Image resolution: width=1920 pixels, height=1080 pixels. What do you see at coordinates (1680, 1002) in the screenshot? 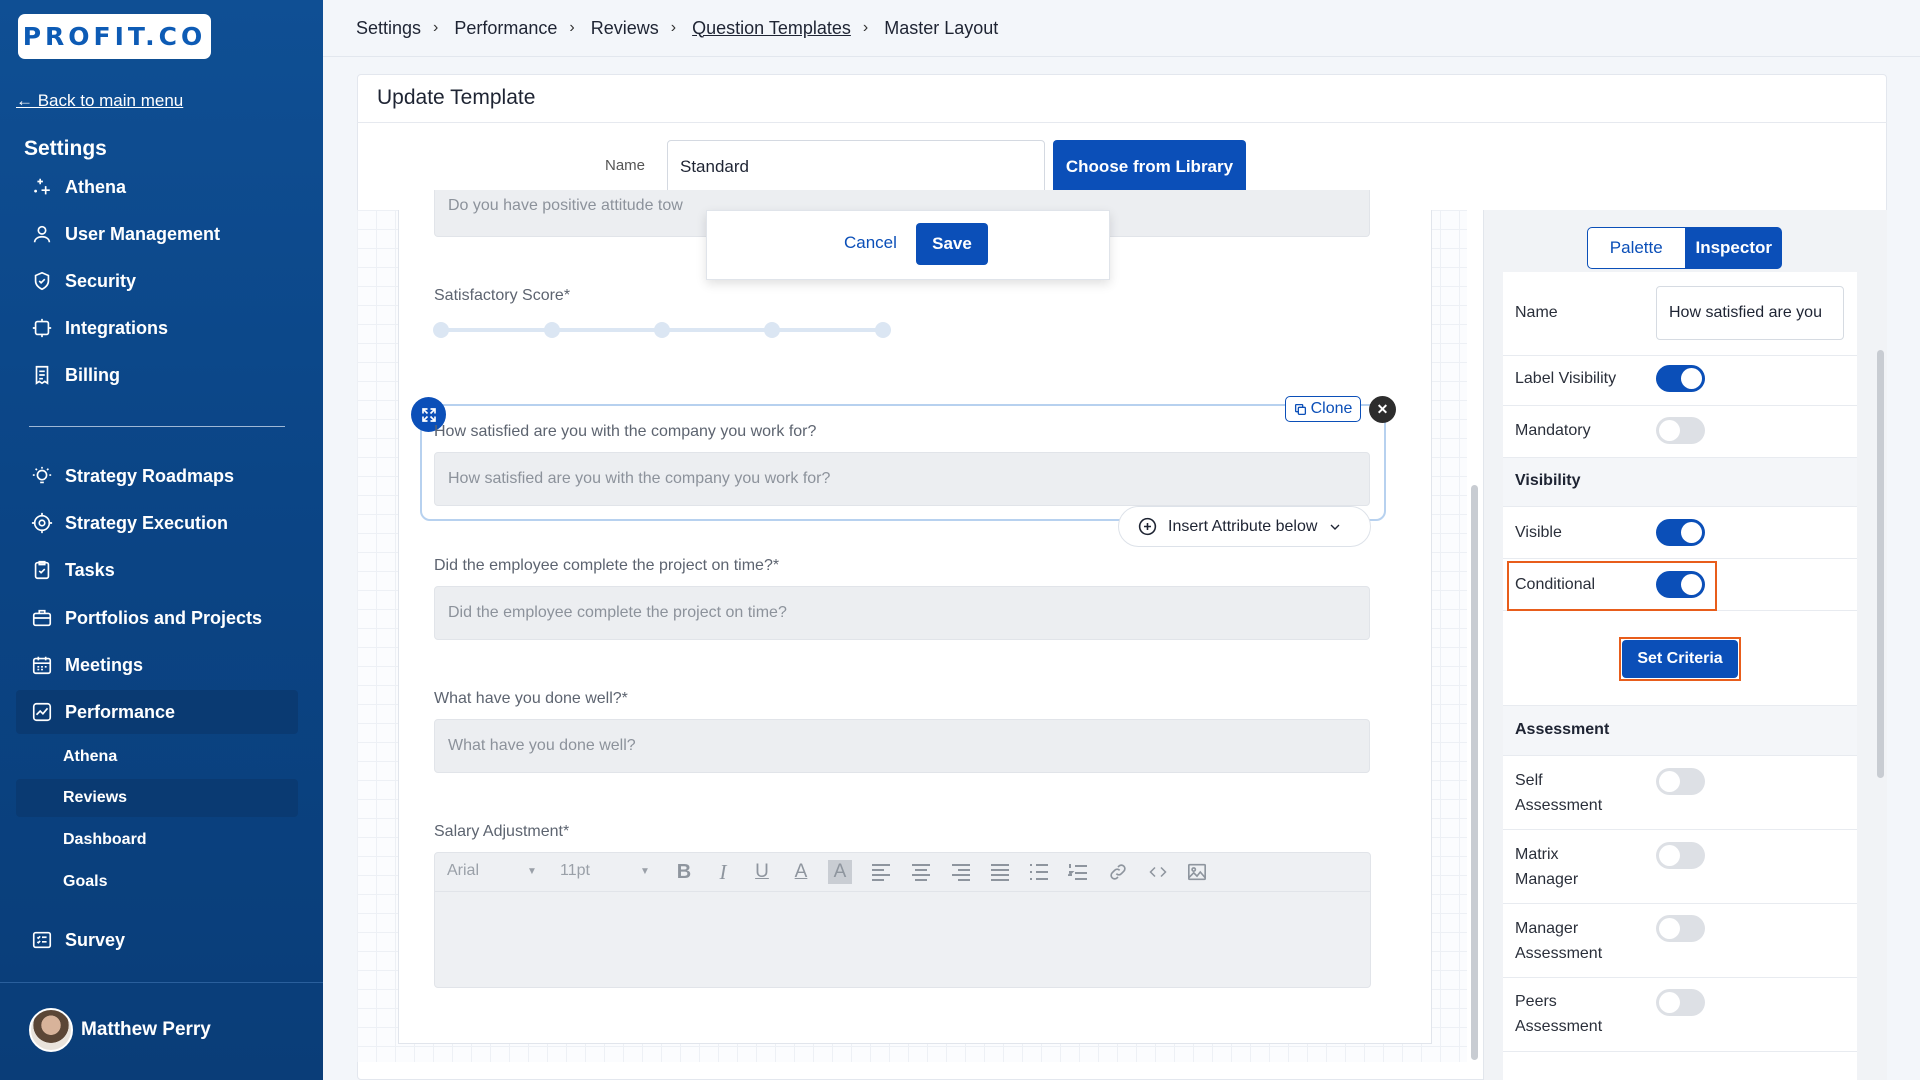
I see `peers-assessment-toggle` at bounding box center [1680, 1002].